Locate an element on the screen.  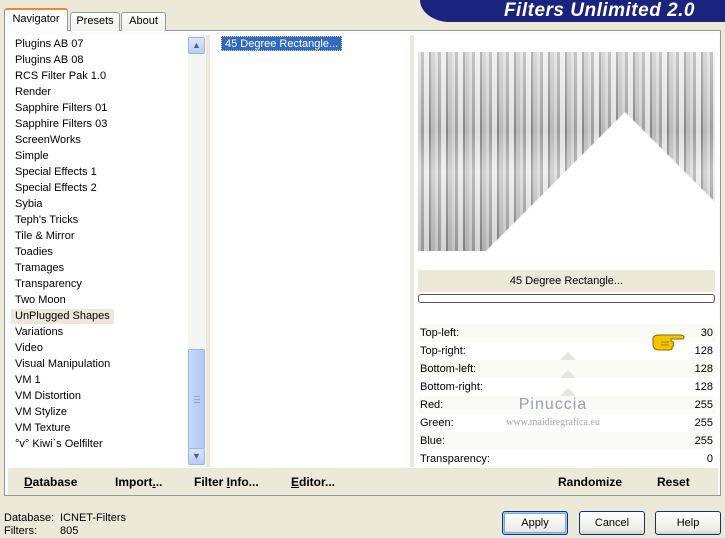
scroll-up-button: ▲ is located at coordinates (196, 45).